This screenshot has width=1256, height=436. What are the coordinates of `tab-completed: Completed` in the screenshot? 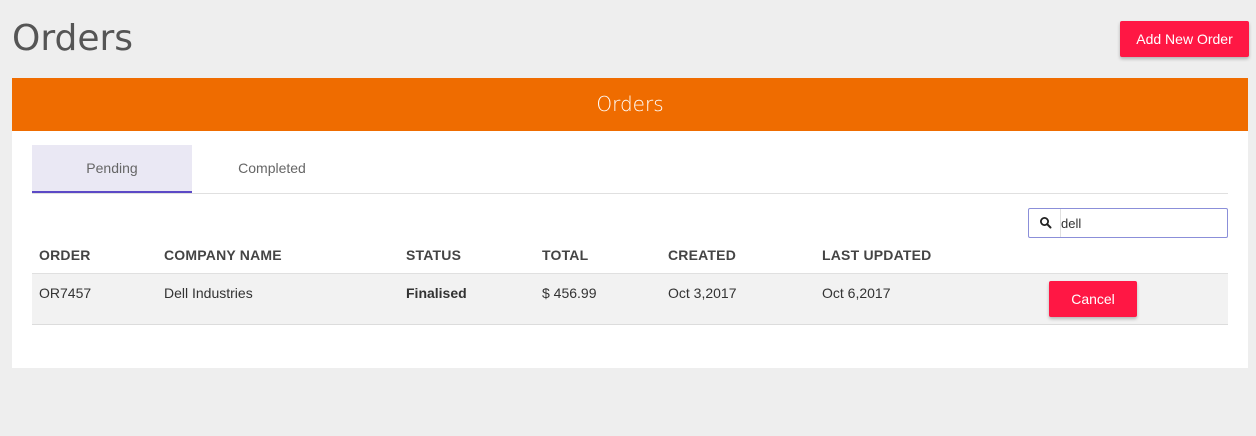 It's located at (272, 168).